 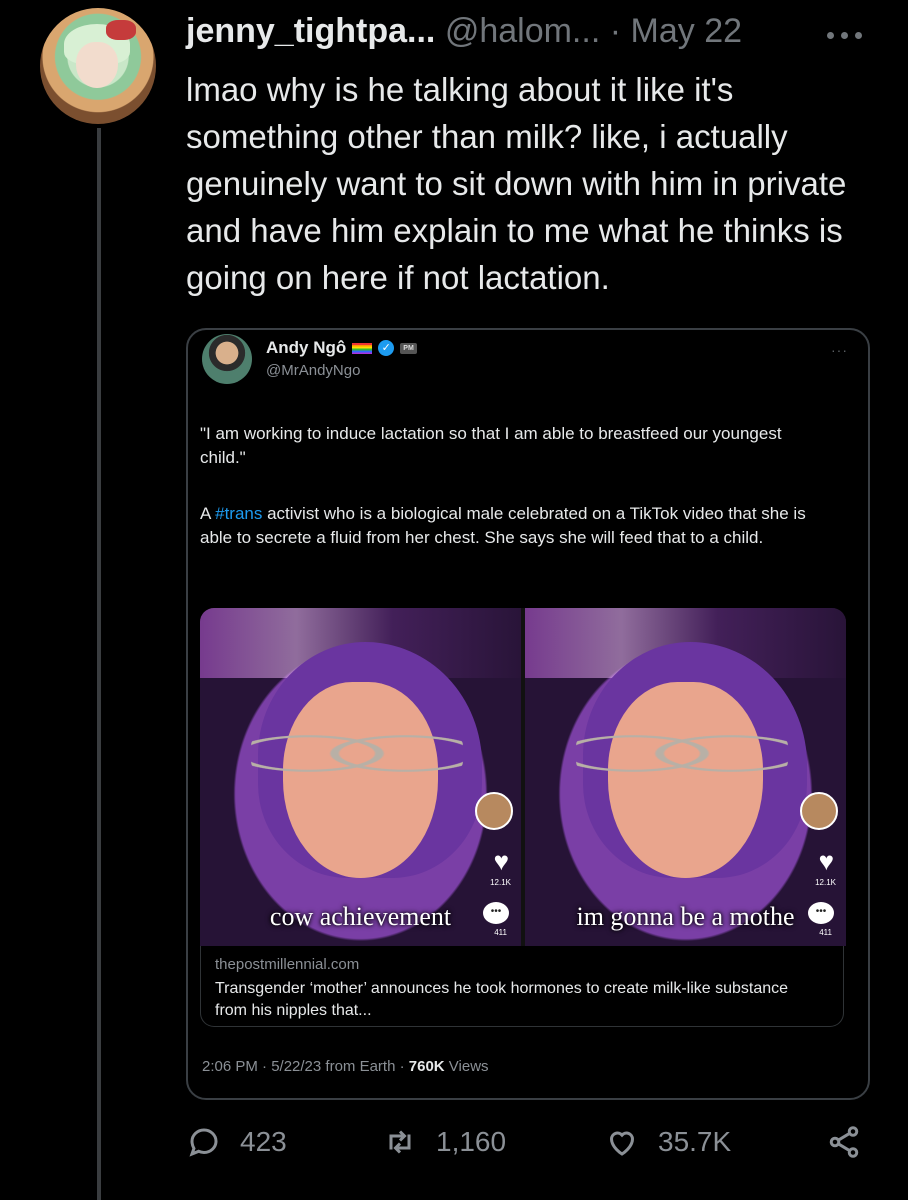 What do you see at coordinates (386, 348) in the screenshot?
I see `verified-icon: ✓` at bounding box center [386, 348].